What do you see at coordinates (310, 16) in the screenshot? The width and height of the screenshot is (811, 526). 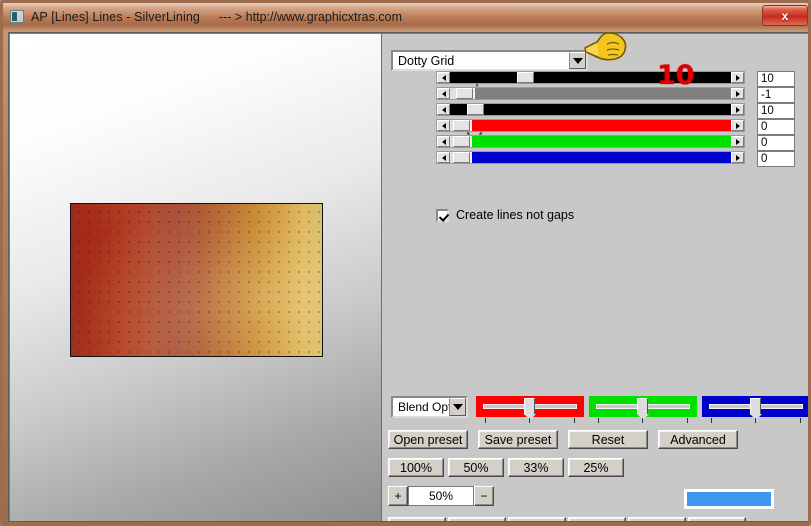 I see `window-title-url: --- > http://www.graphicxtras.com` at bounding box center [310, 16].